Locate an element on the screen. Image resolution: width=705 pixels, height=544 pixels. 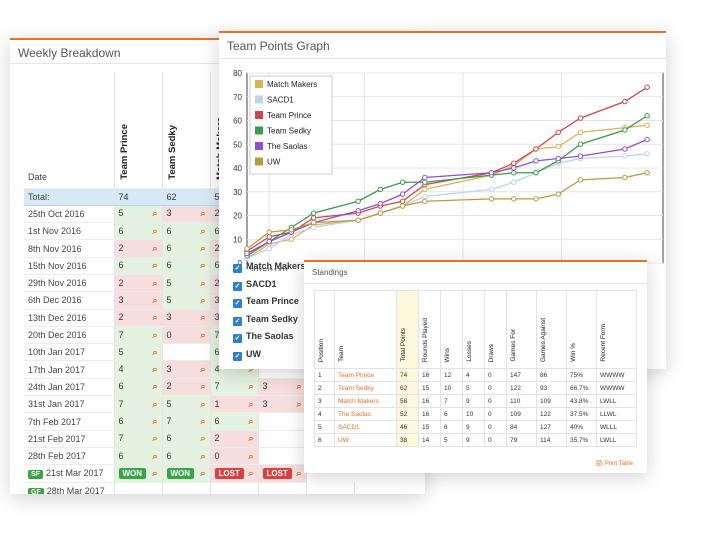
week-score-cell is located at coordinates (282, 421).